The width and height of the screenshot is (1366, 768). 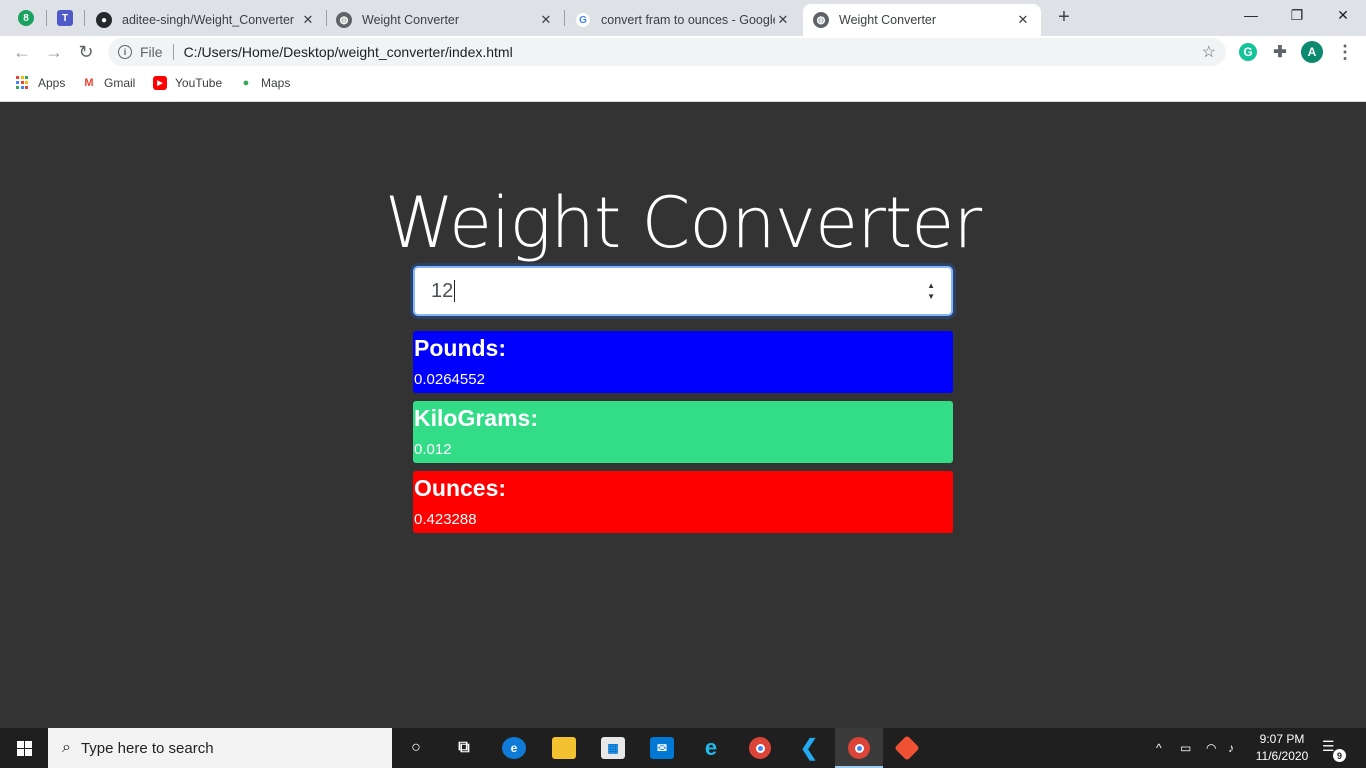 What do you see at coordinates (147, 748) in the screenshot?
I see `search-placeholder: Type here to search` at bounding box center [147, 748].